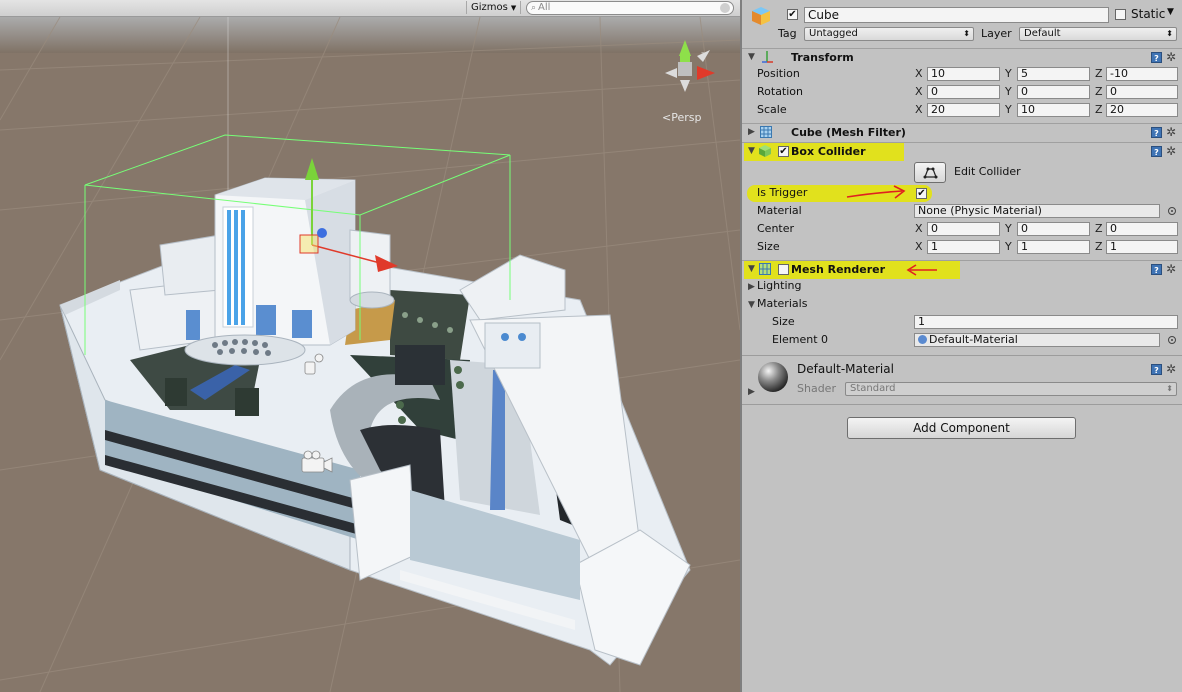  I want to click on tag-dropdown: Untagged ⬍, so click(889, 34).